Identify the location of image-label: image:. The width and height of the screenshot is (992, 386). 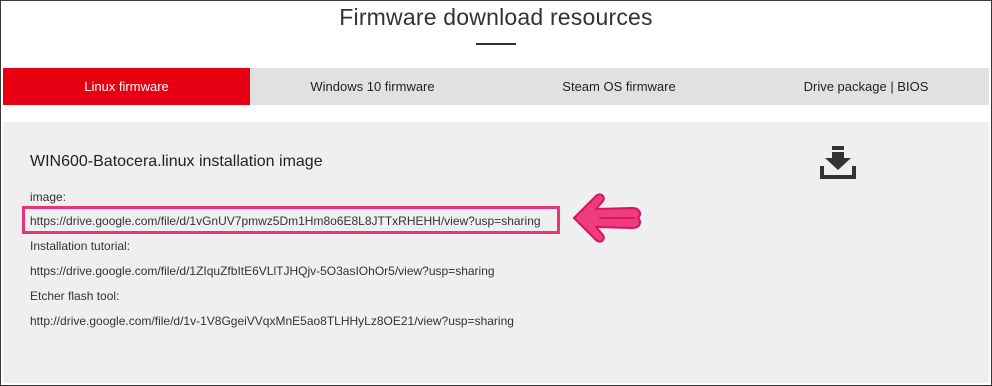
(48, 197).